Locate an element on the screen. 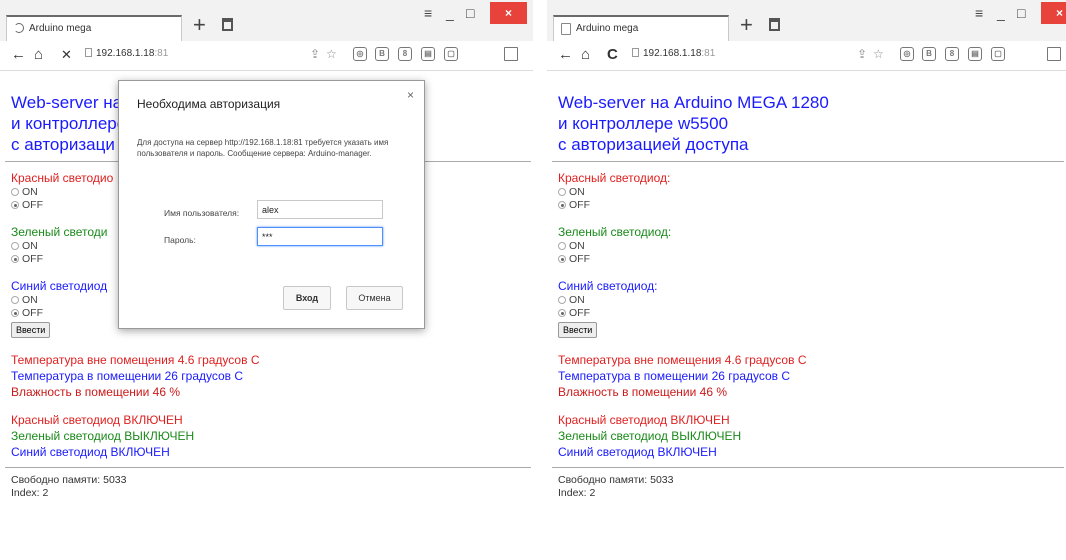 This screenshot has height=560, width=1066. green-led-section: Зеленый светодиод: ON OFF is located at coordinates (808, 245).